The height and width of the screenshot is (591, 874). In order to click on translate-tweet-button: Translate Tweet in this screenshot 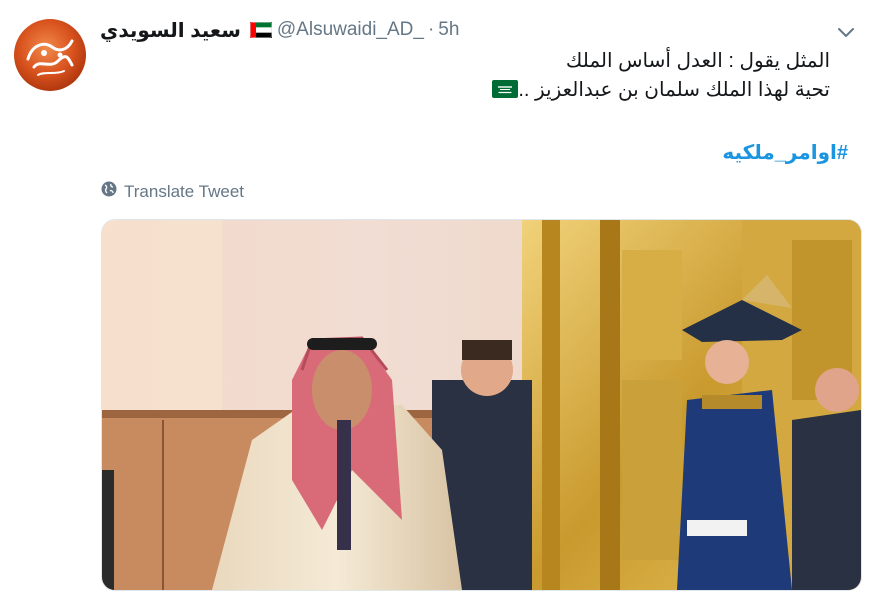, I will do `click(172, 191)`.